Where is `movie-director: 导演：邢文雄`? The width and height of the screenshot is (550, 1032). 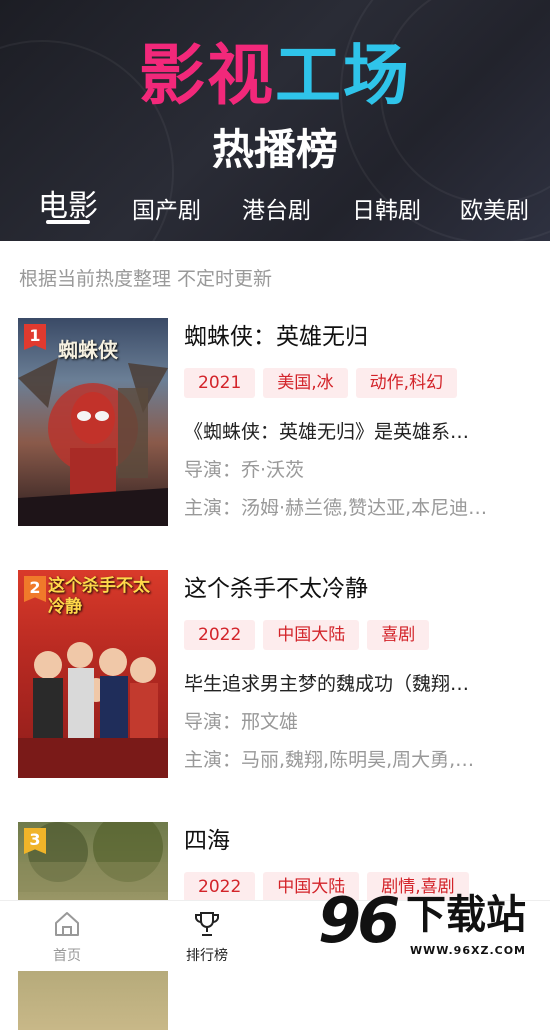
movie-director: 导演：邢文雄 is located at coordinates (241, 722).